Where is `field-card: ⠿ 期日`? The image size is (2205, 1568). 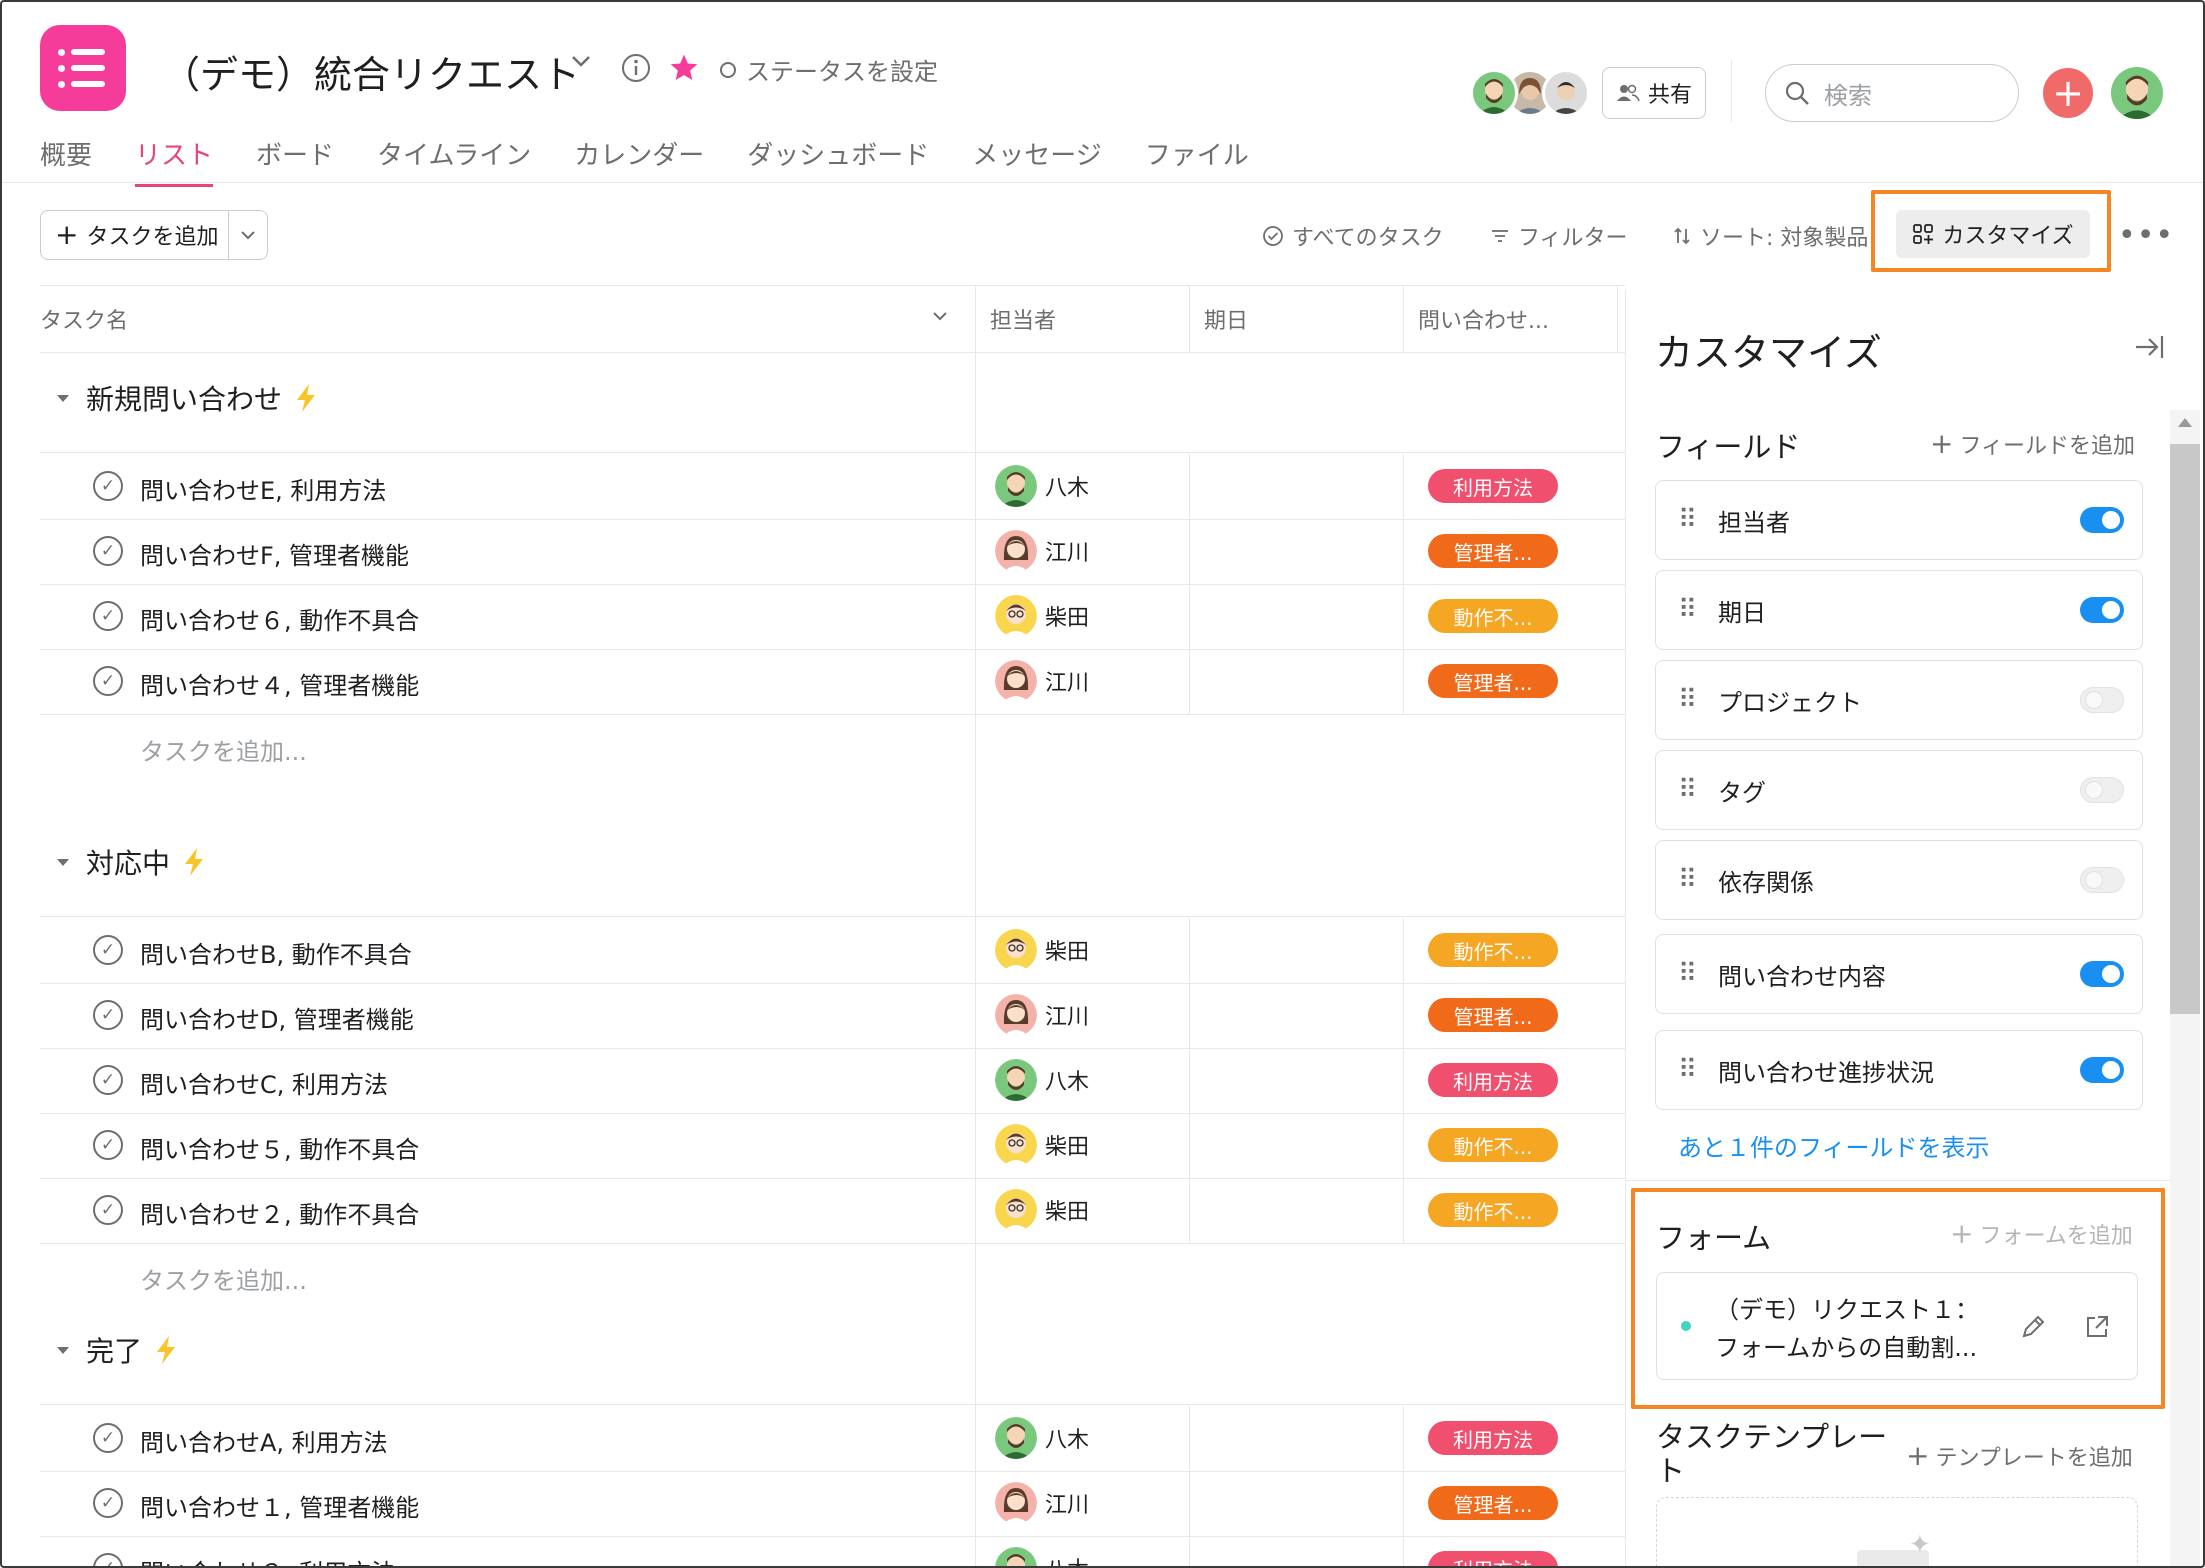
field-card: ⠿ 期日 is located at coordinates (1899, 610).